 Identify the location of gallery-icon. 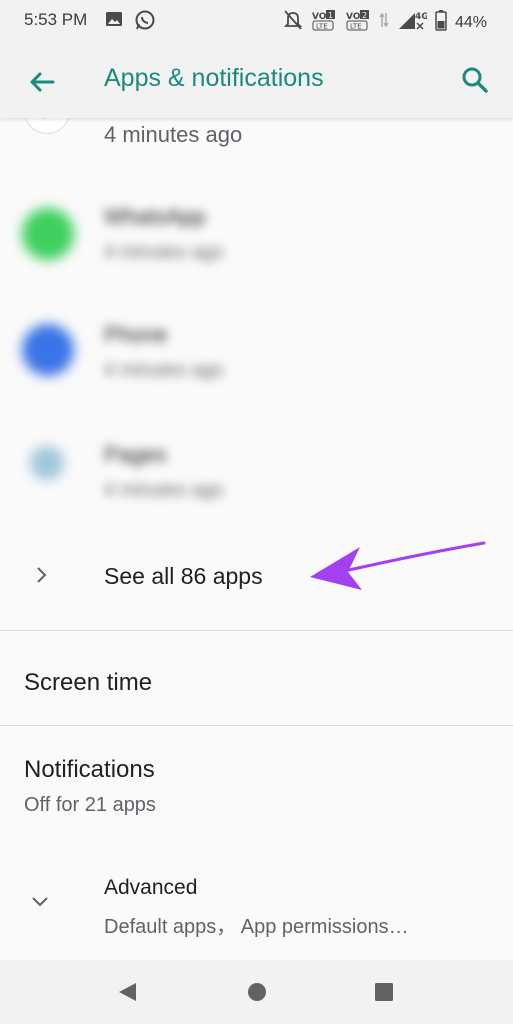
(114, 22).